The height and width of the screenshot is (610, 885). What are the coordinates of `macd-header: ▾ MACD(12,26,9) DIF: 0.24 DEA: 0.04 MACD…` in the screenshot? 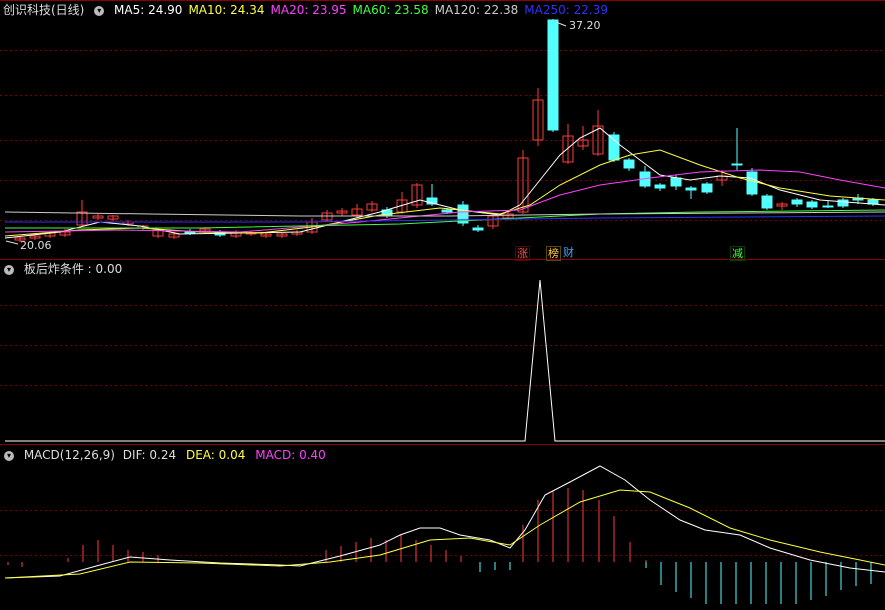 It's located at (166, 455).